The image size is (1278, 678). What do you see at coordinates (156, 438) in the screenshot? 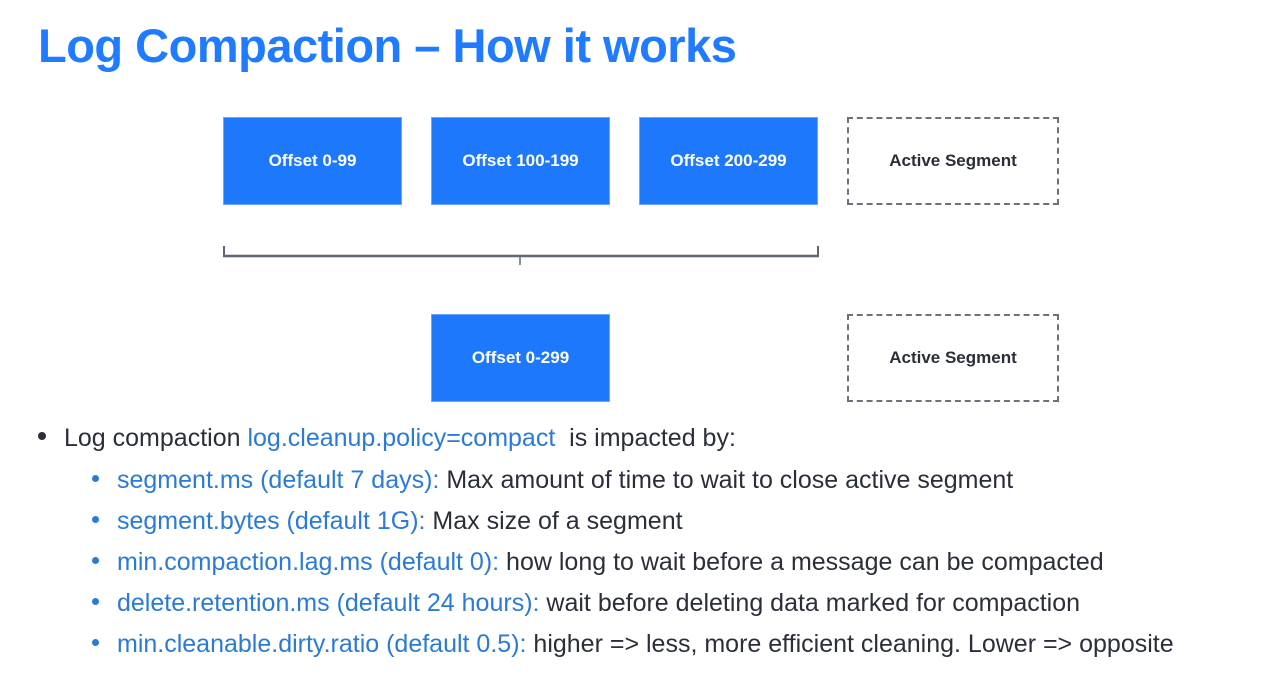
I see `bullet-main-prefix: Log compaction` at bounding box center [156, 438].